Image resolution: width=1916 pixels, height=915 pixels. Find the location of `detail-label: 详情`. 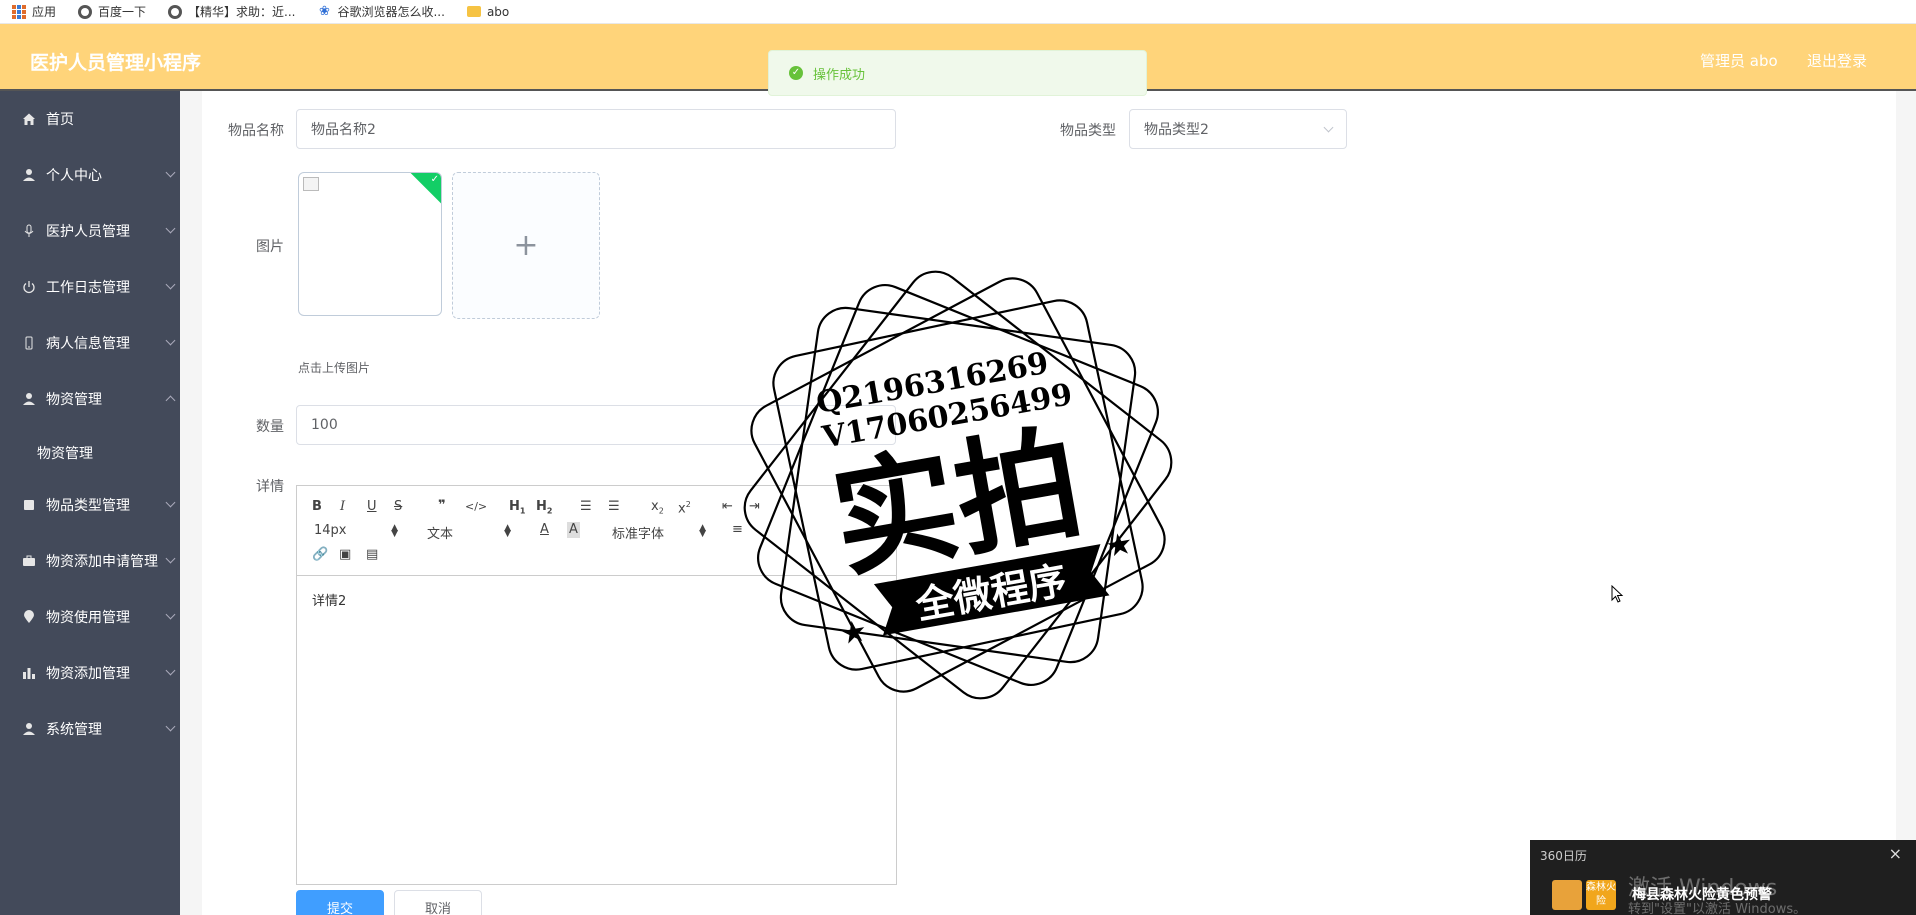

detail-label: 详情 is located at coordinates (270, 487).